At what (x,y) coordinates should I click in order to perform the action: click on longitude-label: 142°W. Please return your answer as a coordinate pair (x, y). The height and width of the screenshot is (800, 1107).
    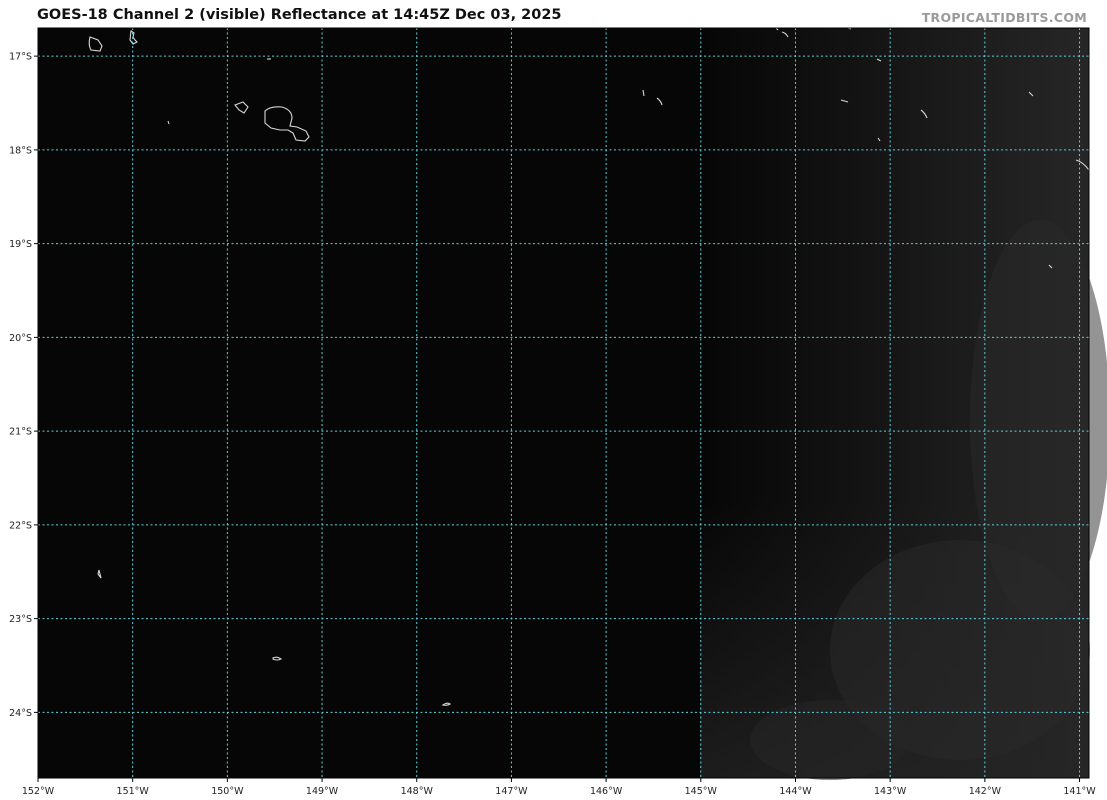
    Looking at the image, I should click on (985, 791).